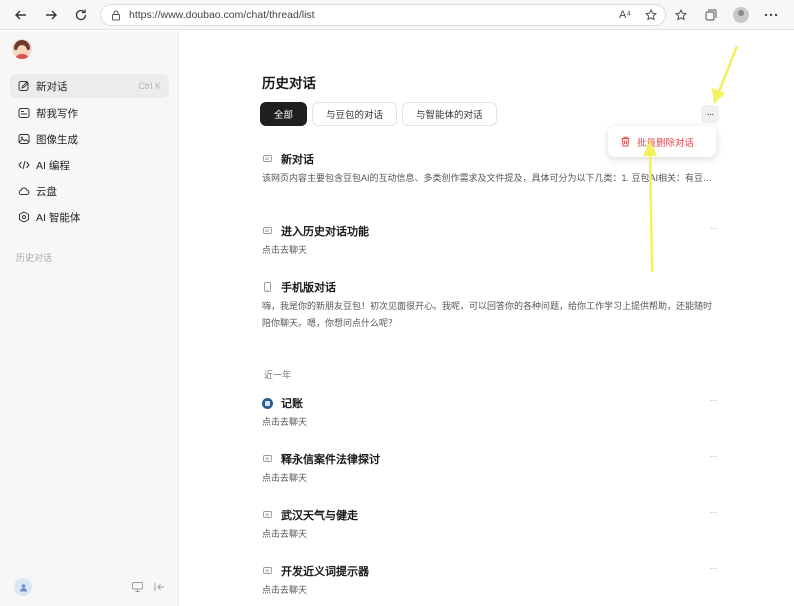 The height and width of the screenshot is (606, 794). What do you see at coordinates (710, 114) in the screenshot?
I see `more-options-button: ···` at bounding box center [710, 114].